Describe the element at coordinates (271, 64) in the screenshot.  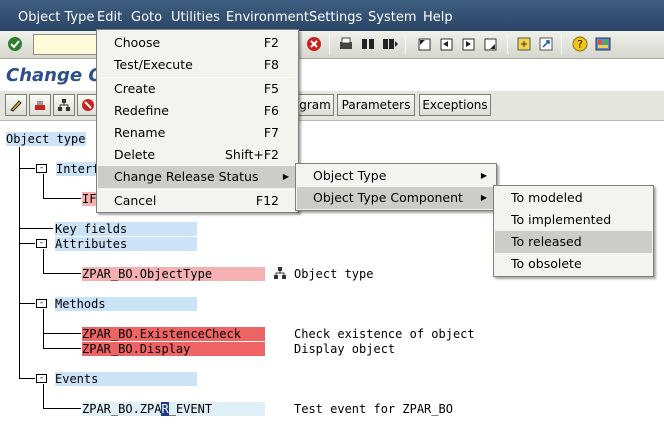
I see `menu-item-shortcut: F8` at that location.